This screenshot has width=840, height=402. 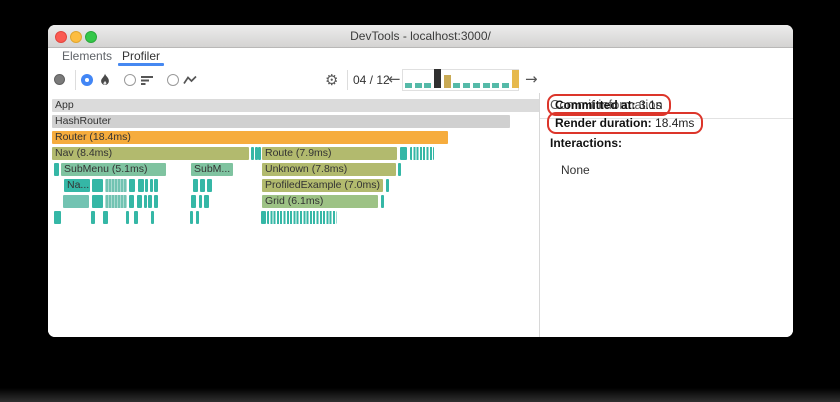 What do you see at coordinates (460, 80) in the screenshot?
I see `snapshot-selector` at bounding box center [460, 80].